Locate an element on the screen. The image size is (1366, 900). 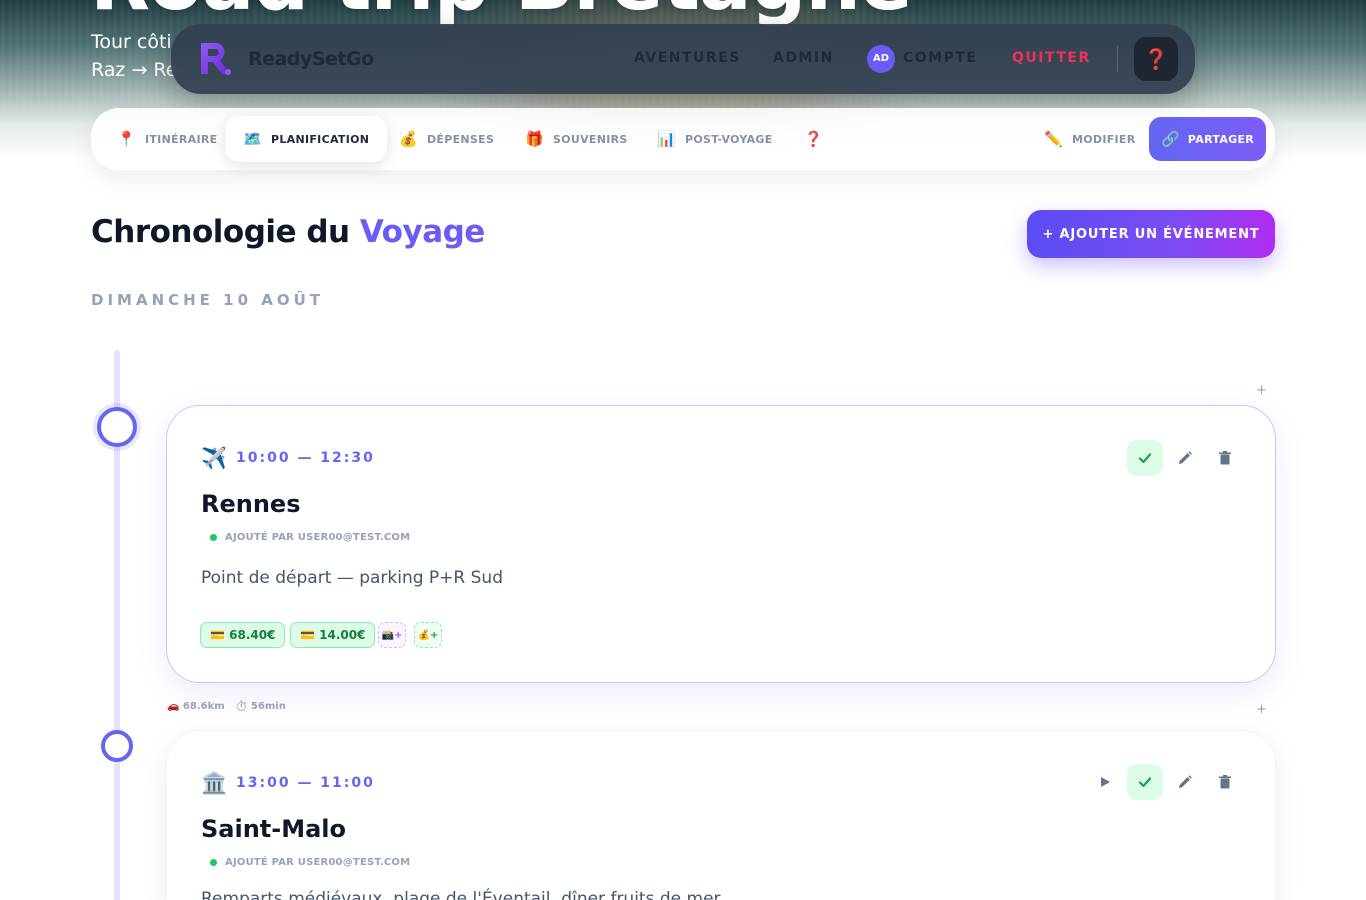
edit-label: MODIFIER is located at coordinates (1103, 139).